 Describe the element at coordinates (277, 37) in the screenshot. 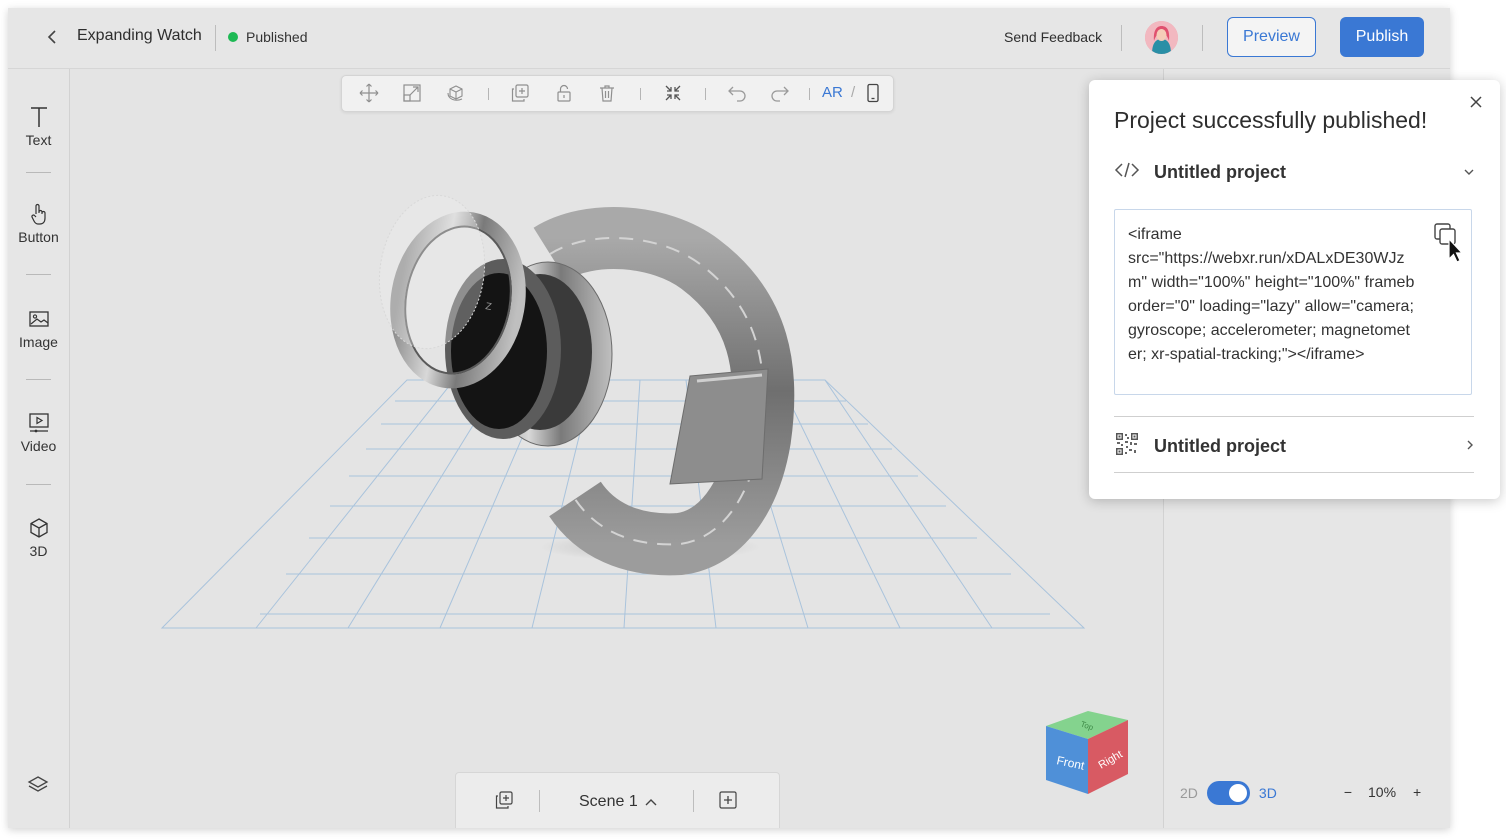

I see `status-label: Published` at that location.